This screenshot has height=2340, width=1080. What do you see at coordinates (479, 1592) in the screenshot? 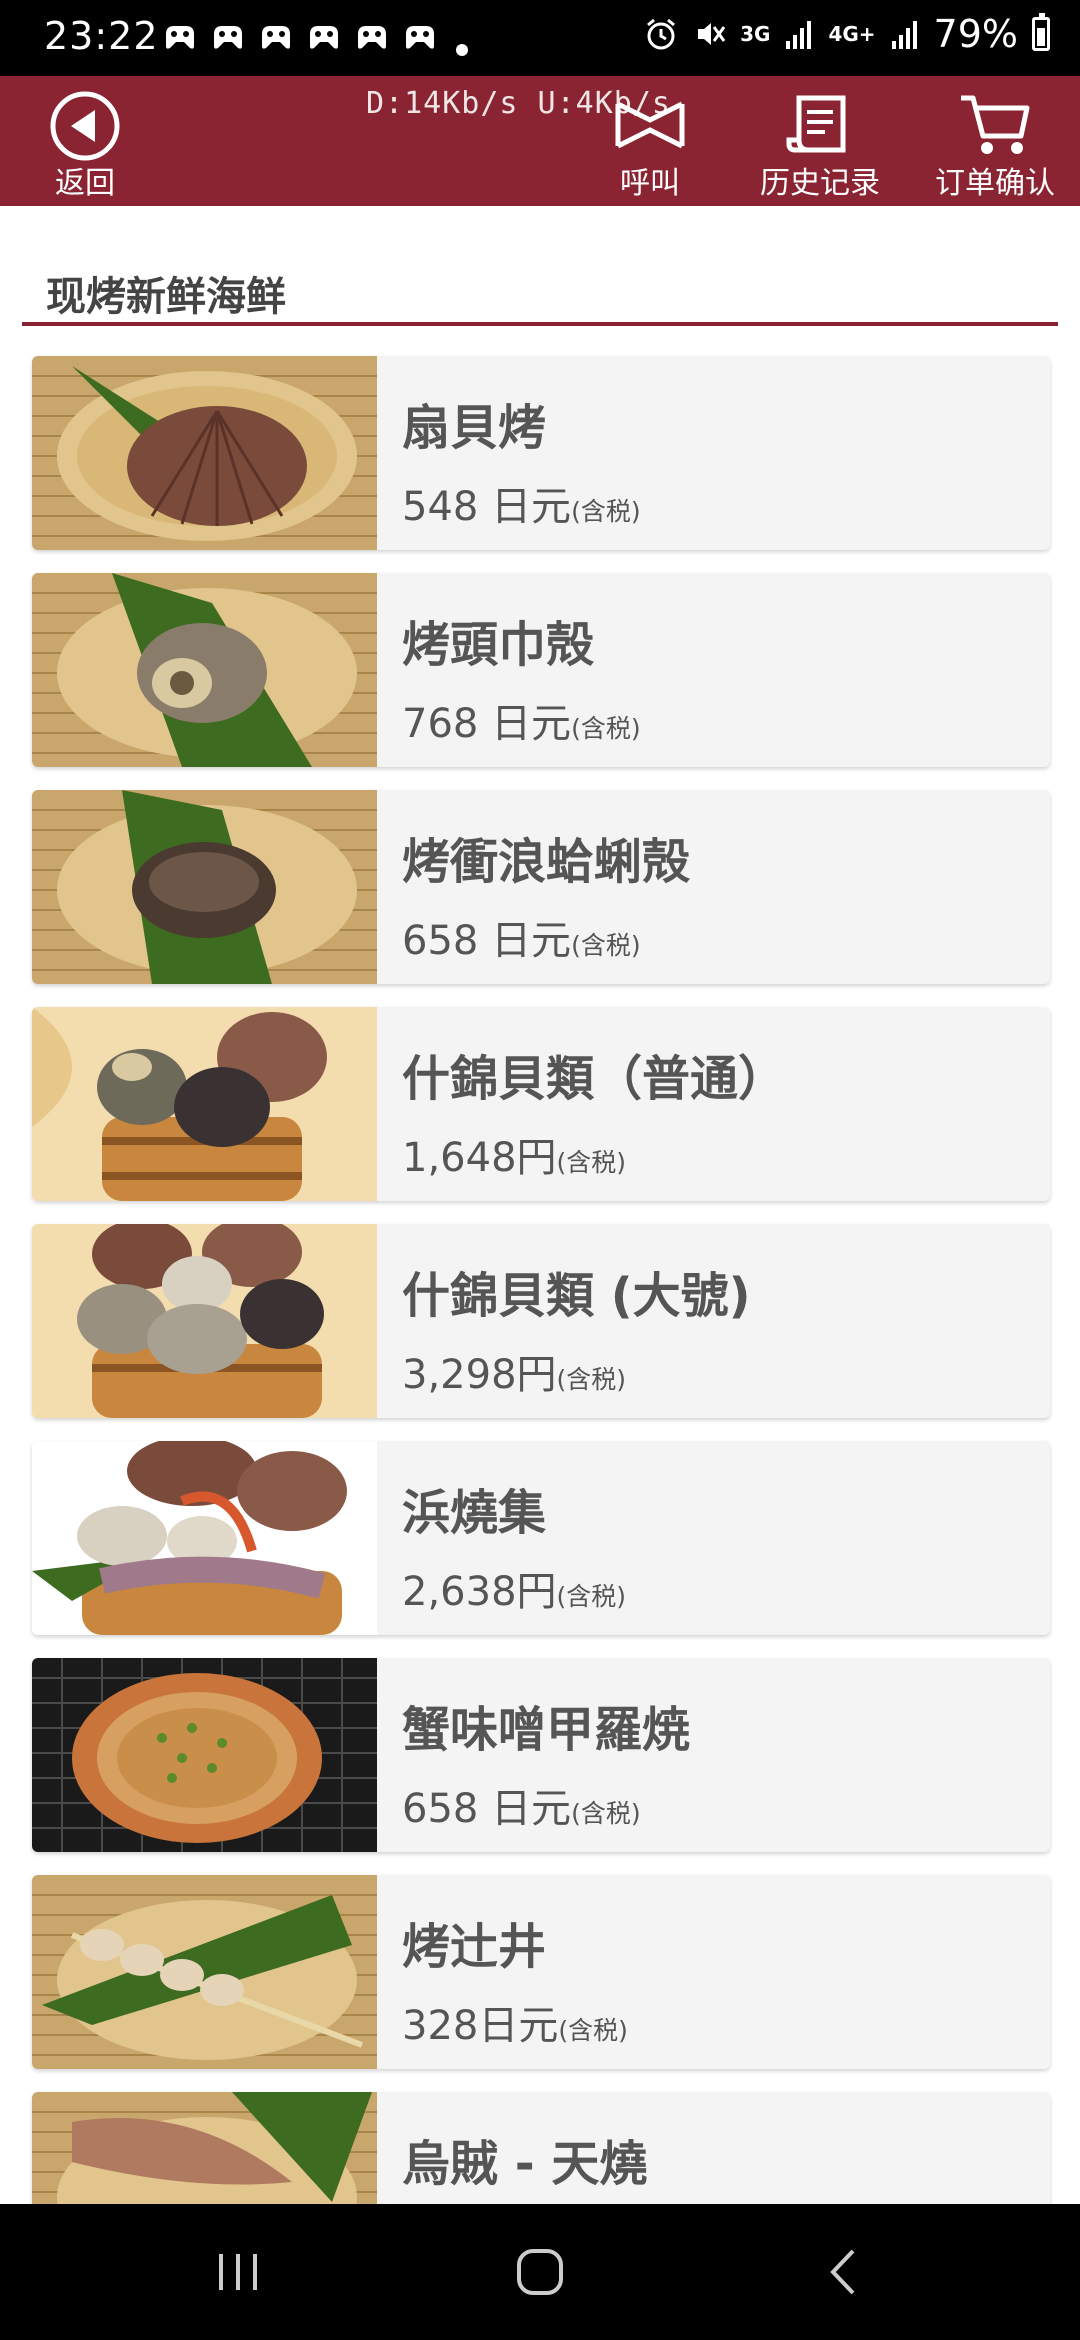
I see `price-value: 2,638円` at bounding box center [479, 1592].